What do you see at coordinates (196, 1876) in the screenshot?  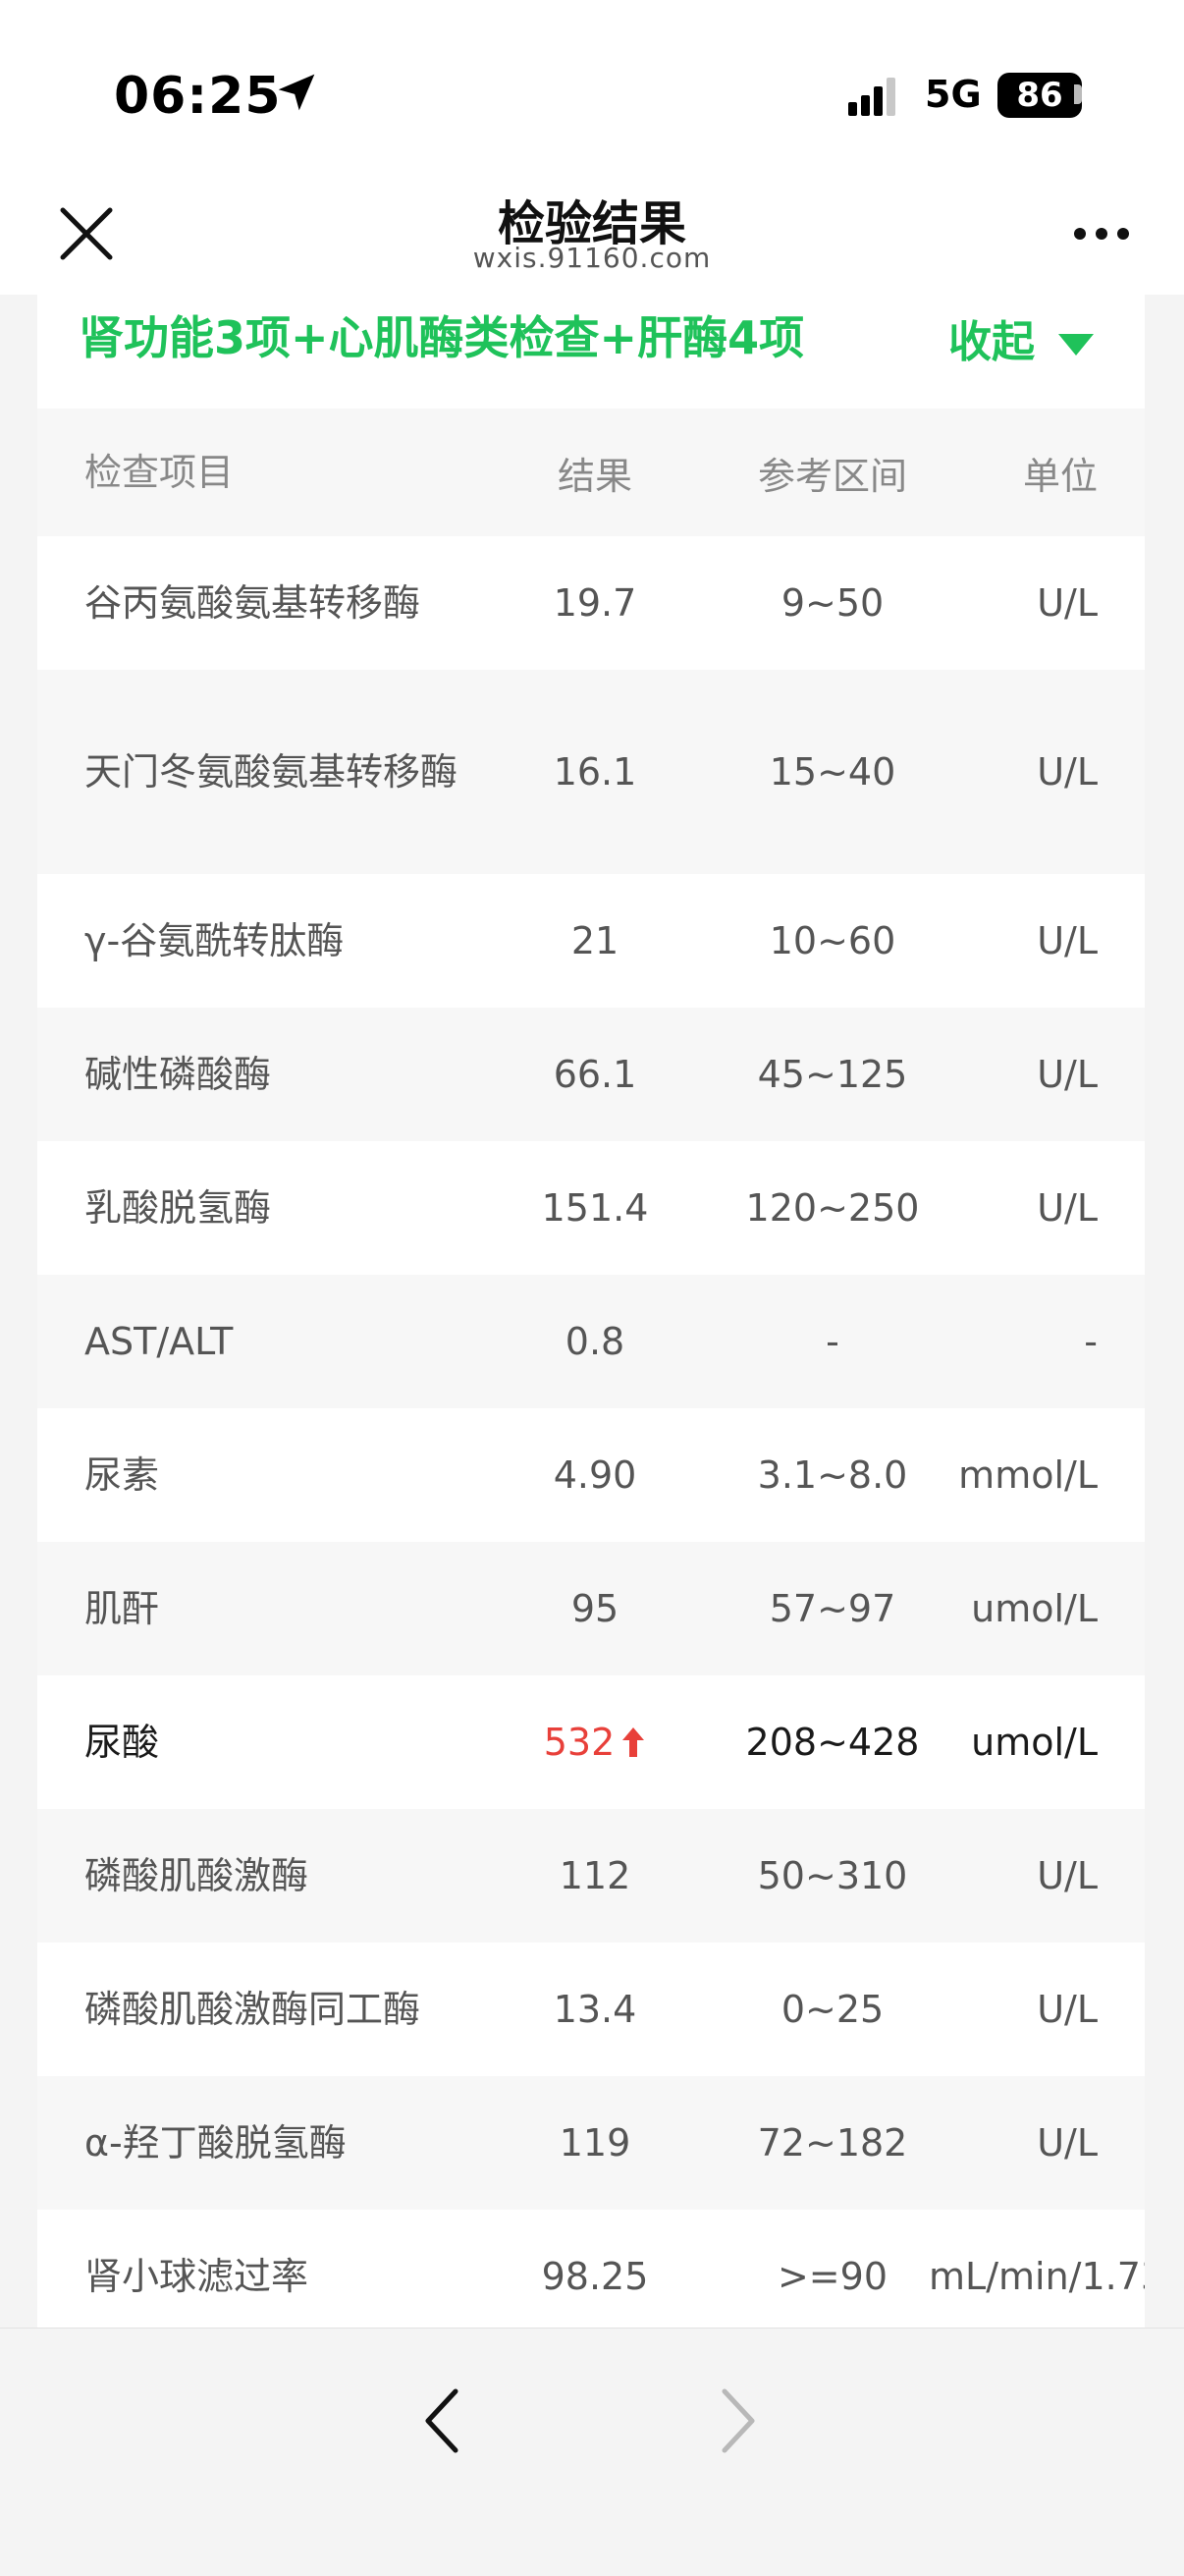 I see `item-name: 磷酸肌酸激酶` at bounding box center [196, 1876].